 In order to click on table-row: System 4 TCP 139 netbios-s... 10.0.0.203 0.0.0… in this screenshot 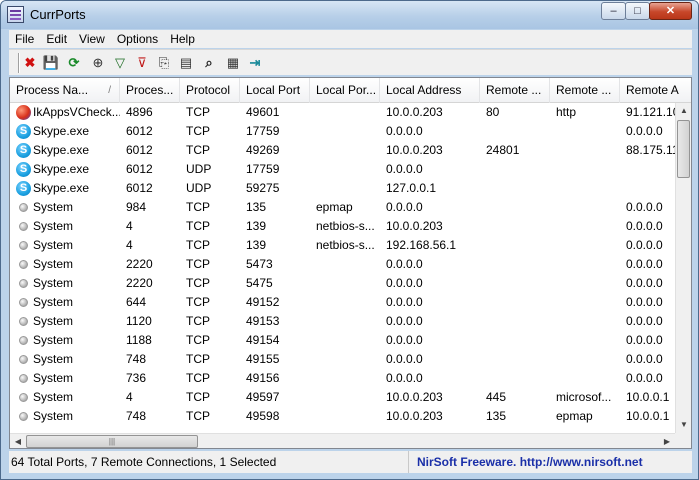, I will do `click(342, 226)`.